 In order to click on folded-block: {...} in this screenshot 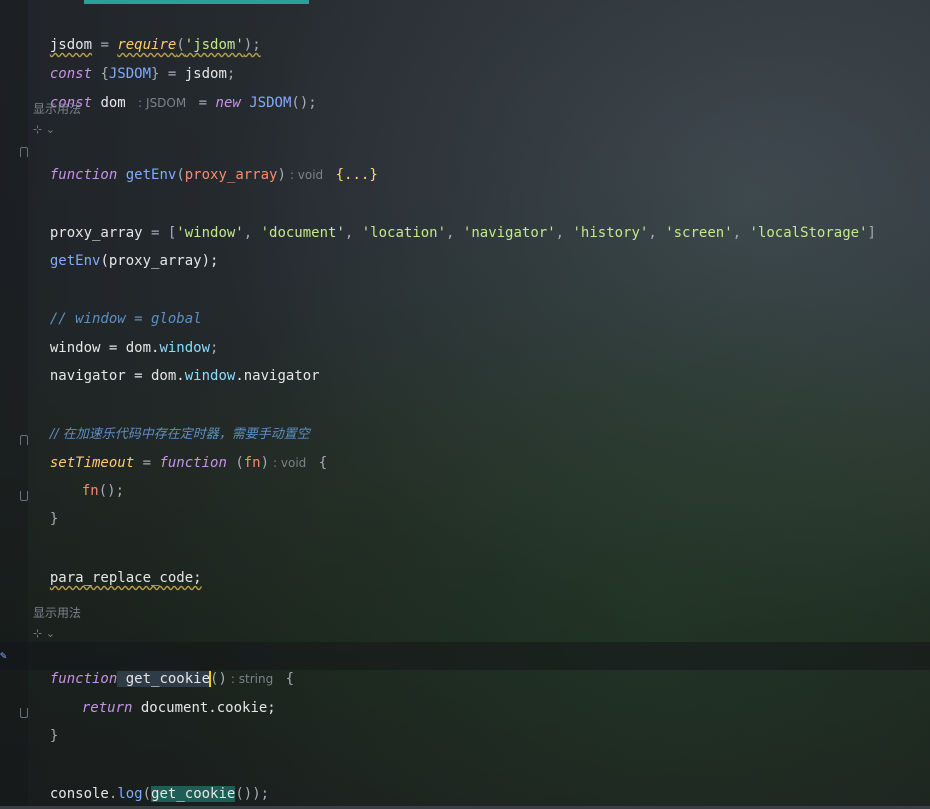, I will do `click(357, 175)`.